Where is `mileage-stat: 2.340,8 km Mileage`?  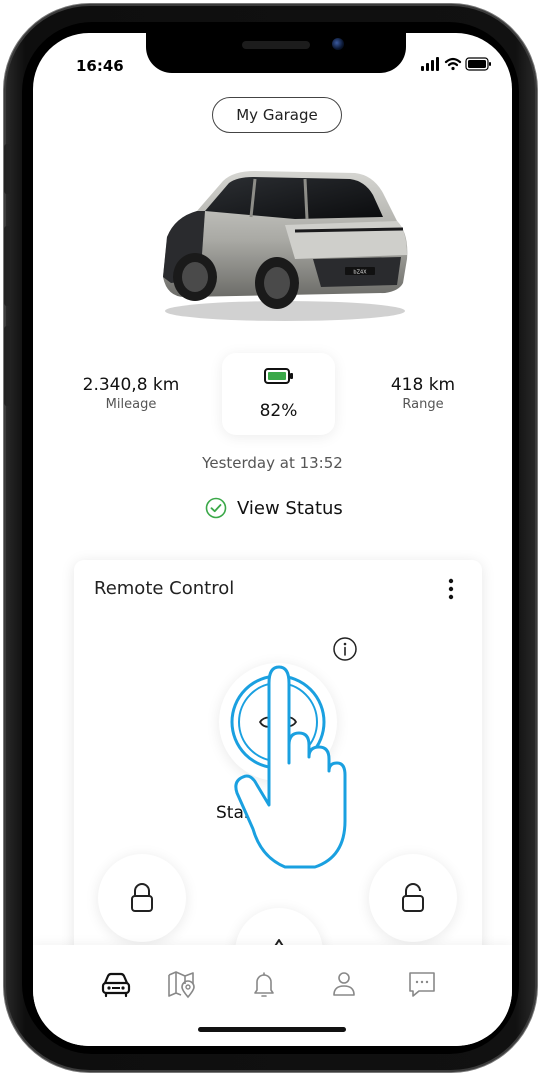 mileage-stat: 2.340,8 km Mileage is located at coordinates (131, 393).